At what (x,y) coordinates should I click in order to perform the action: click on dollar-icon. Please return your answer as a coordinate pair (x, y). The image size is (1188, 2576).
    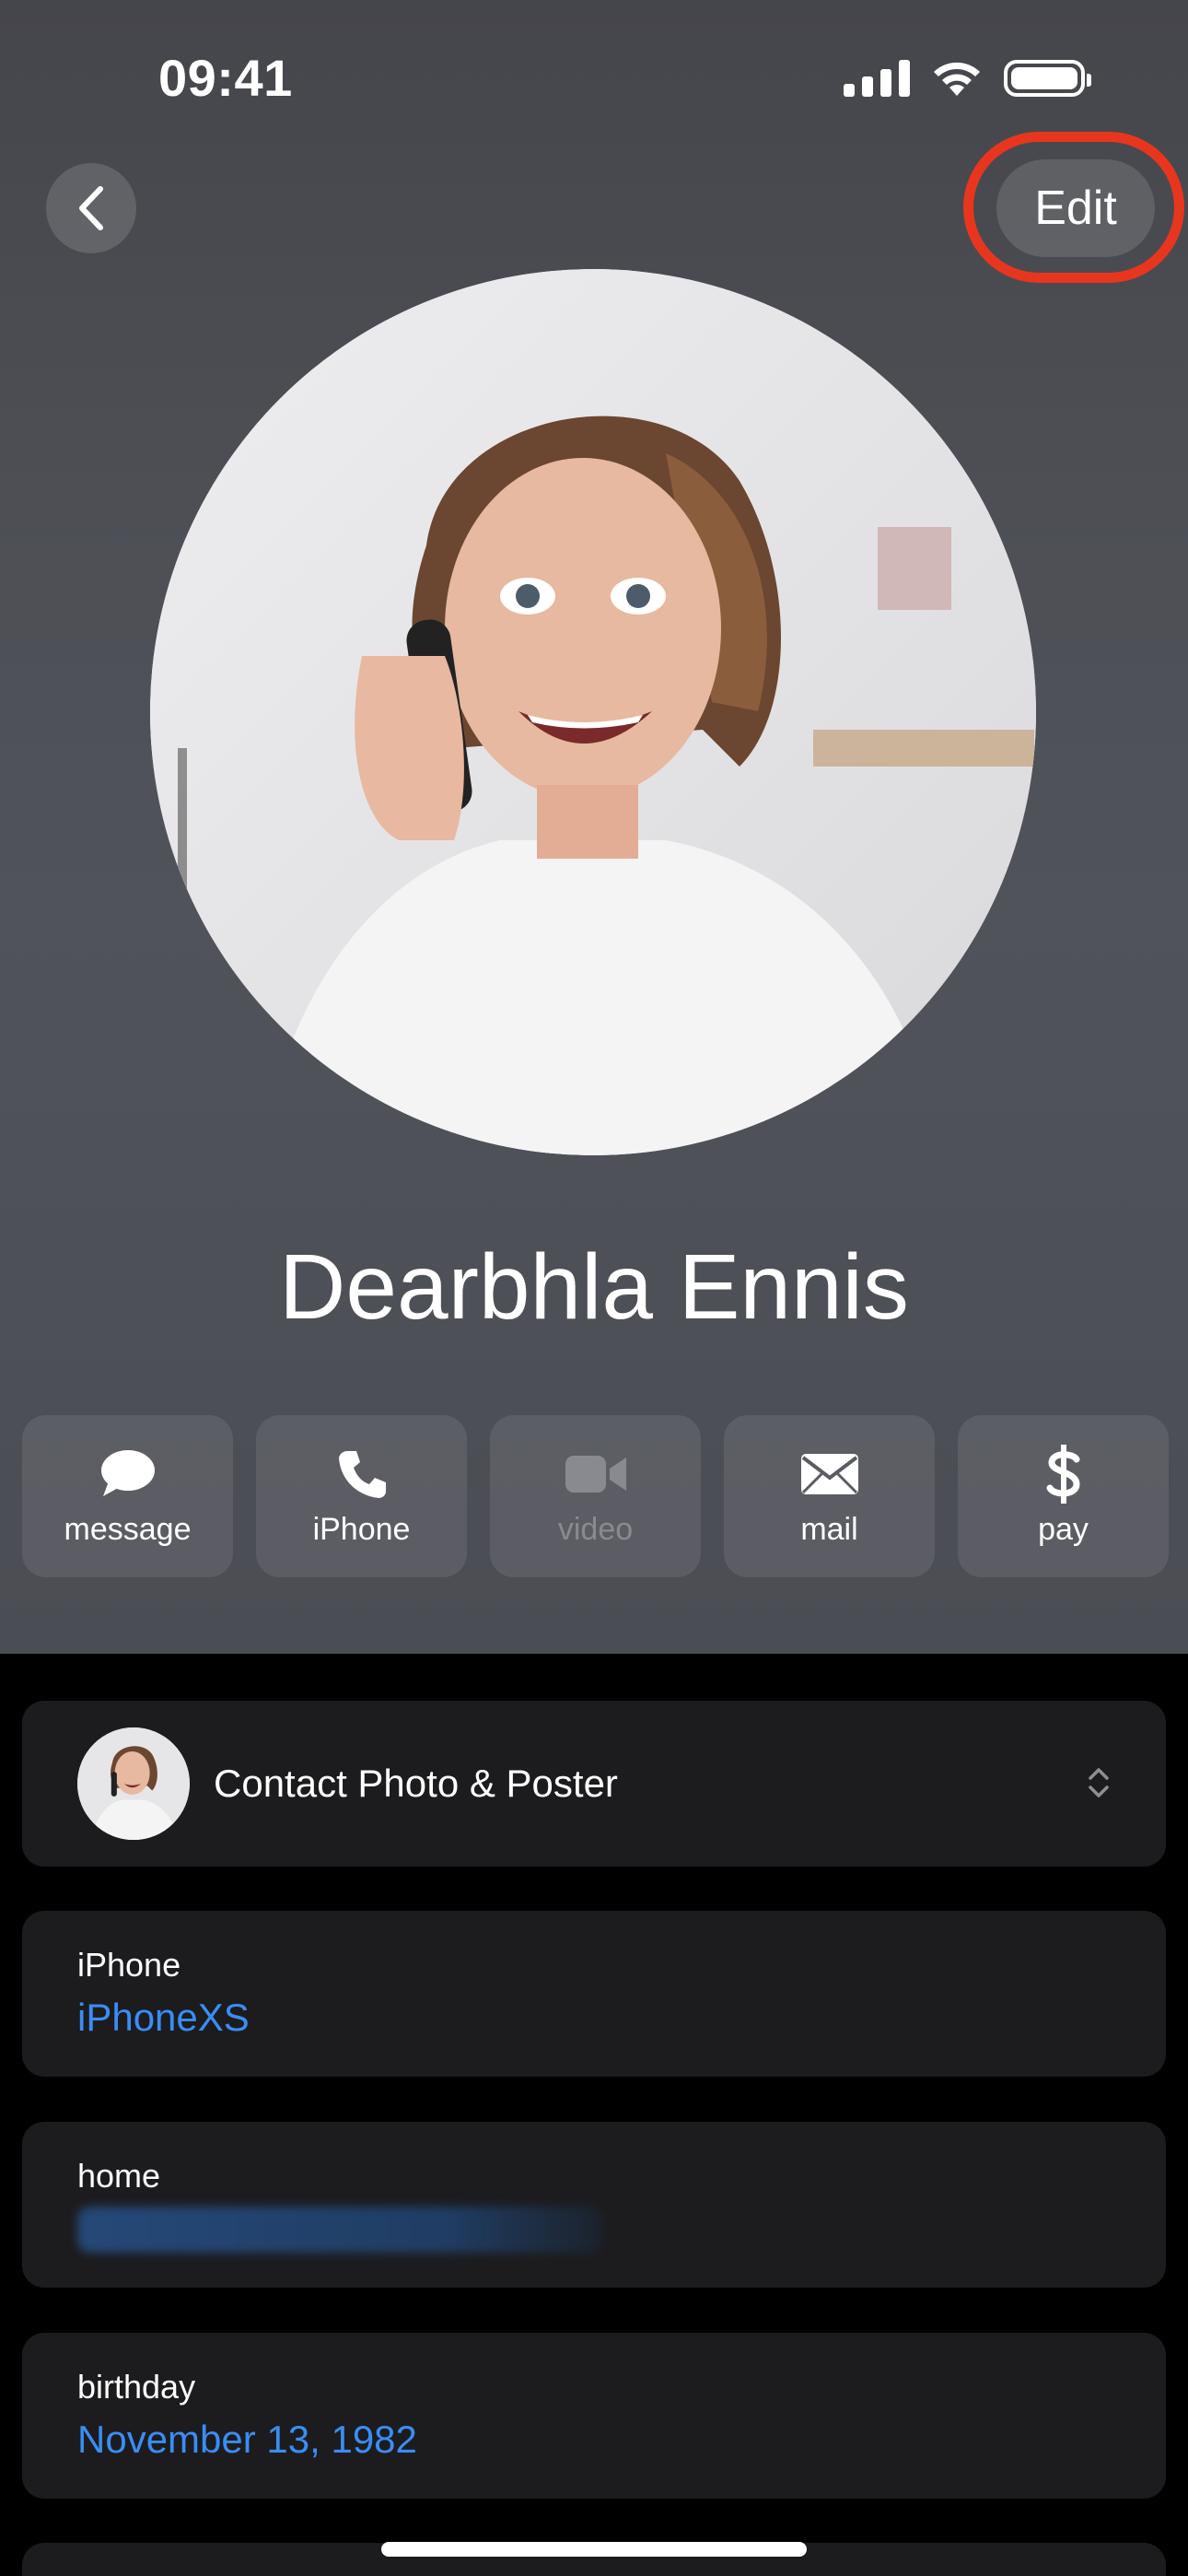
    Looking at the image, I should click on (1063, 1474).